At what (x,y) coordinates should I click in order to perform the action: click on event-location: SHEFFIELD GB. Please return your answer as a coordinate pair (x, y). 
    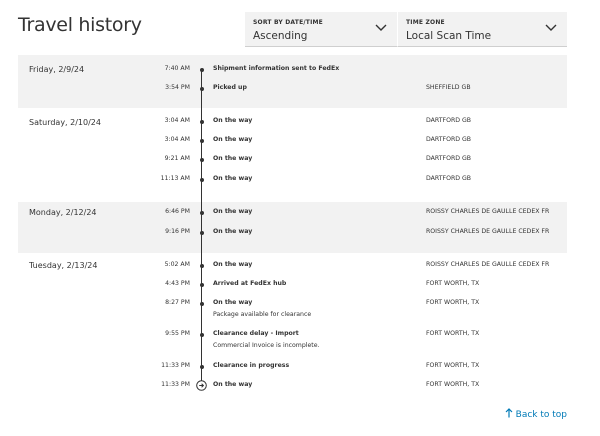
    Looking at the image, I should click on (448, 87).